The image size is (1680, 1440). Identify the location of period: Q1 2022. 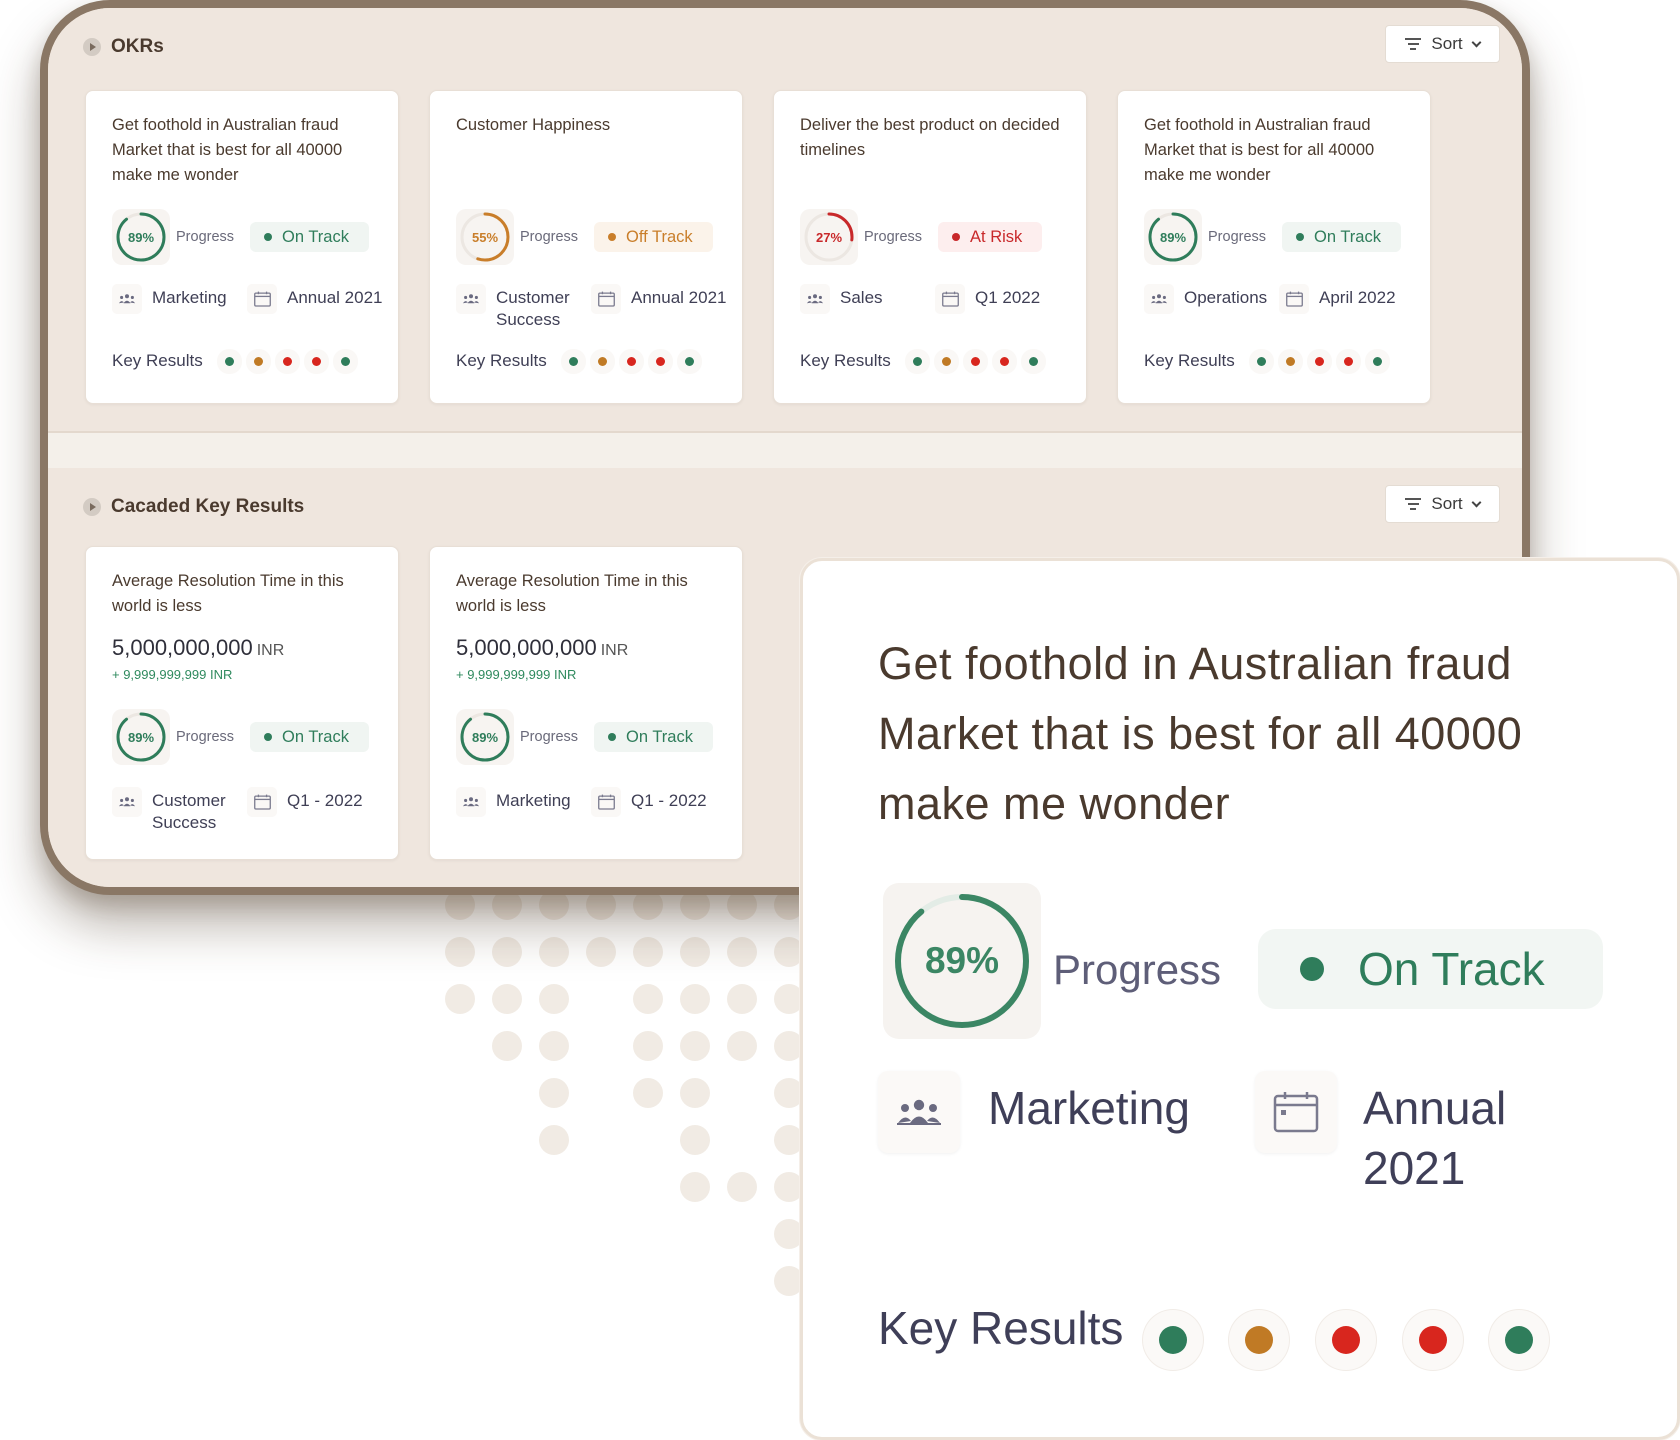
(1008, 297).